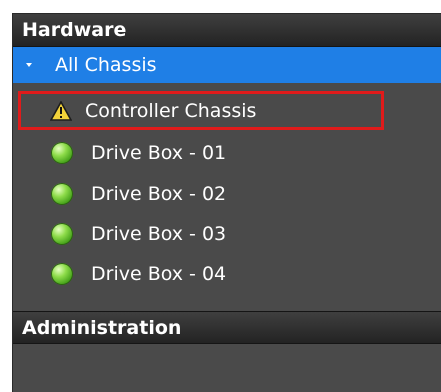  I want to click on administration-content-area, so click(227, 368).